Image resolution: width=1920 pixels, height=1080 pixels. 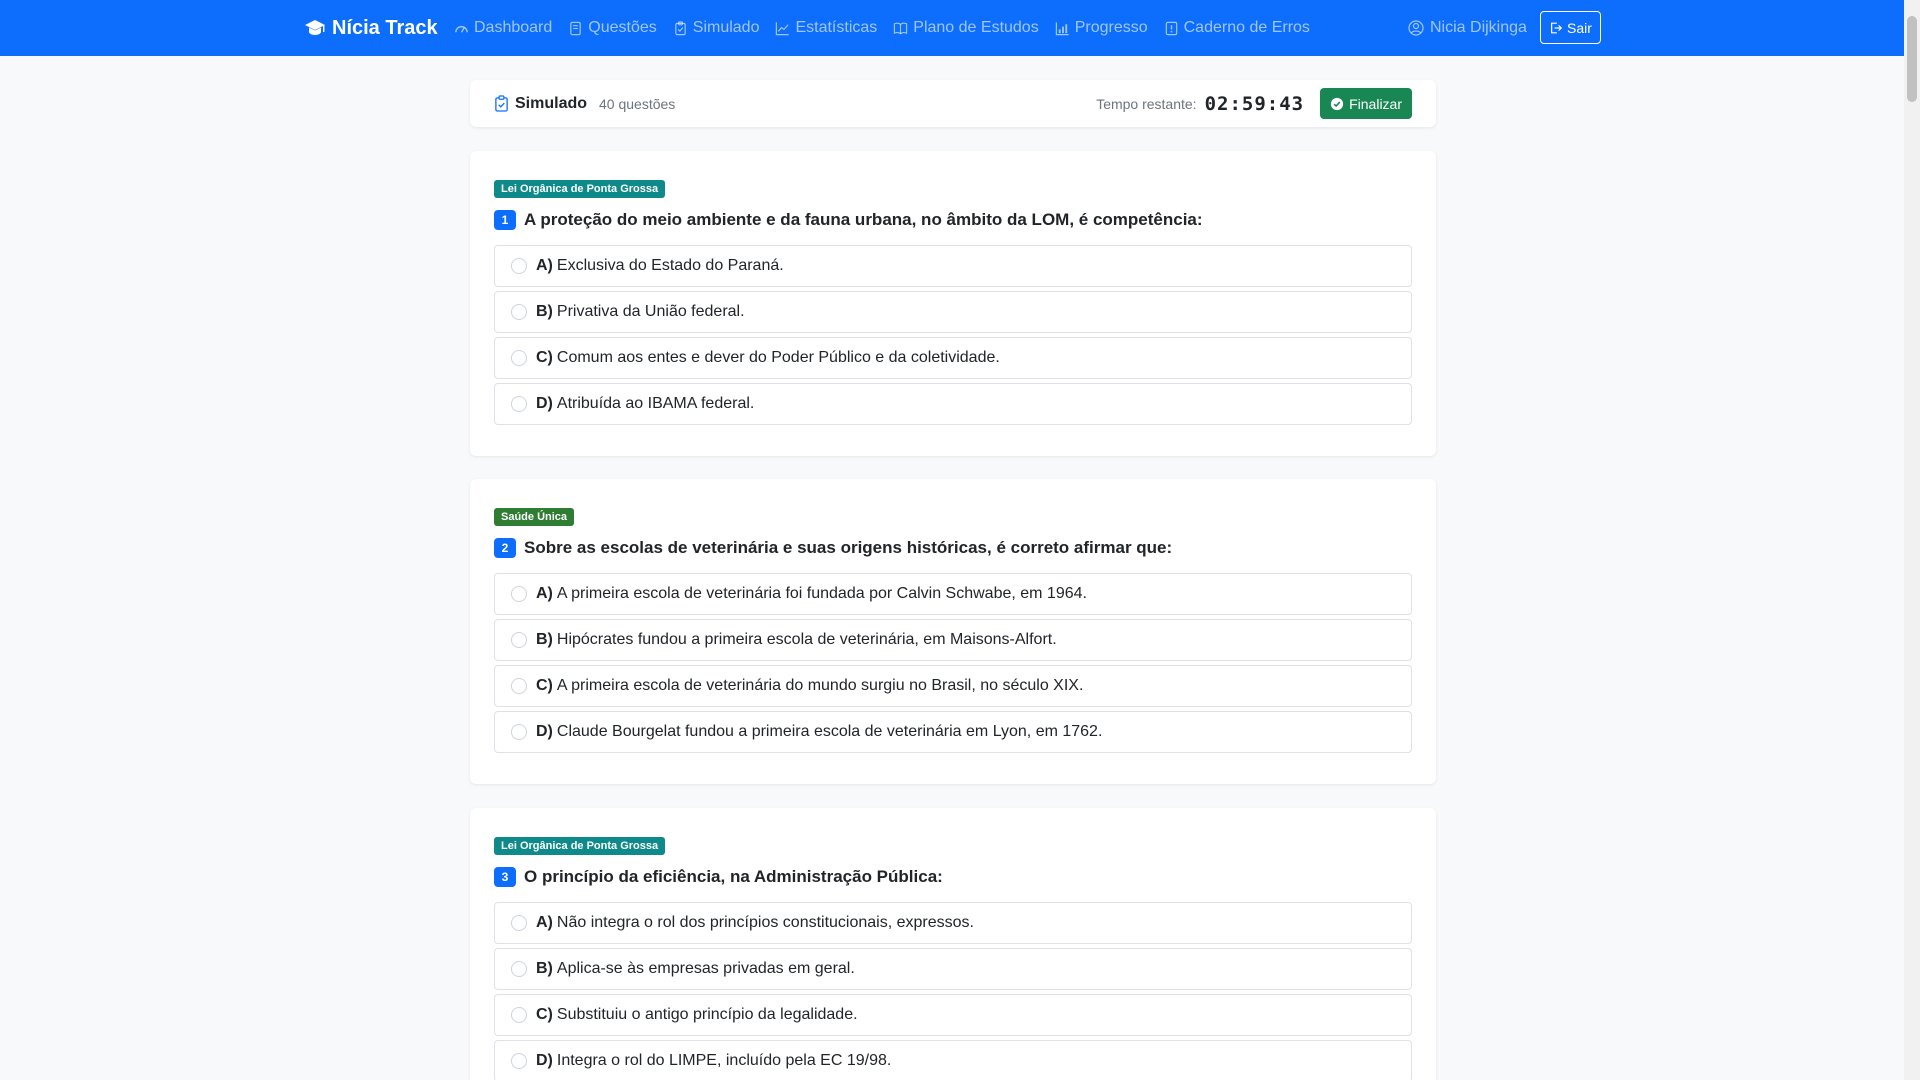 What do you see at coordinates (505, 548) in the screenshot?
I see `question-number: 2` at bounding box center [505, 548].